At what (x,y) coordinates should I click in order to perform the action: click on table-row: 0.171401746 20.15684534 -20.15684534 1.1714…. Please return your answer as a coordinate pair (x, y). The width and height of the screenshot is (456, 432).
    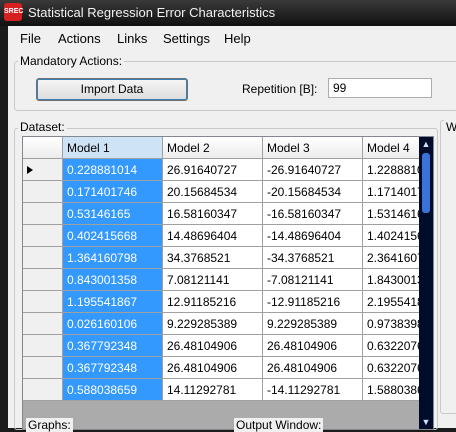
    Looking at the image, I should click on (228, 192).